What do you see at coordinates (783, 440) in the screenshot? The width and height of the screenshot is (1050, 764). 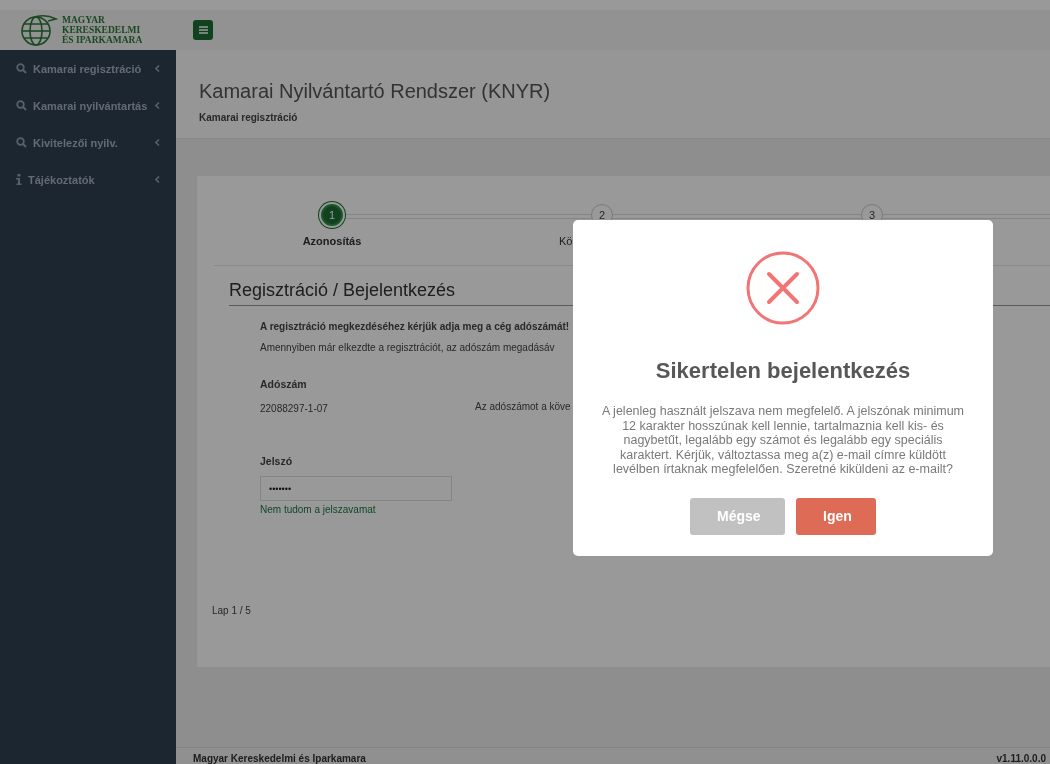 I see `dialog-message: A jelenleg használt jelszava nem megfelelő. A jelszónak minimum 12 karakter hosszúnak kell lennie, tartalmaznia kell kis- és nagybetűt, legalább egy számot és legalább egy speciális karaktert. Kérjük, változtassa meg a(z) e-mail címre küldött levélben írtaknak megfelelően. Szeretné kiküldeni az e-mailt?` at bounding box center [783, 440].